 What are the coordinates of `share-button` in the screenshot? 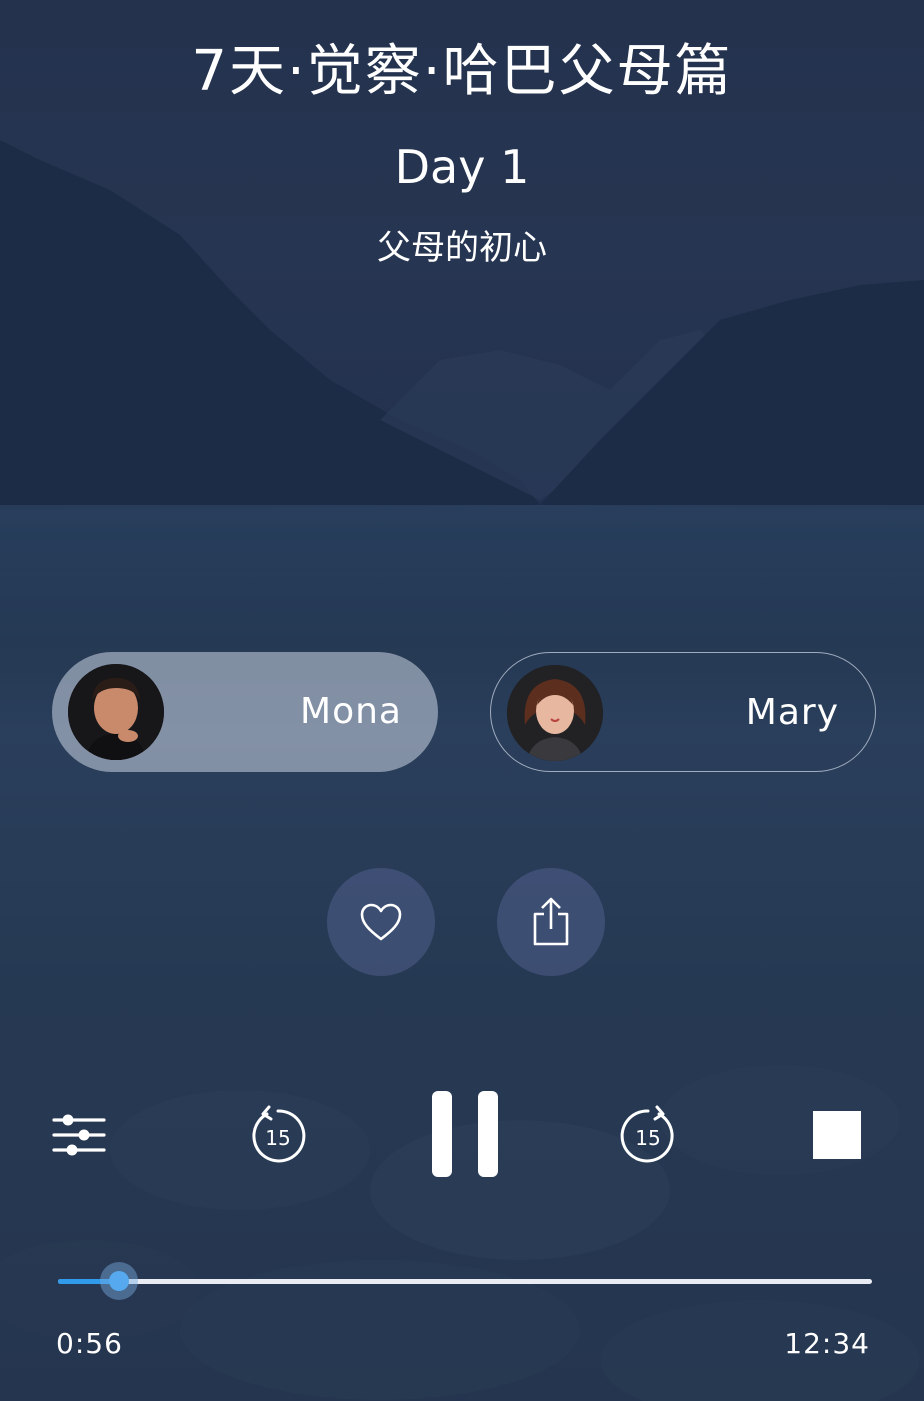 It's located at (551, 922).